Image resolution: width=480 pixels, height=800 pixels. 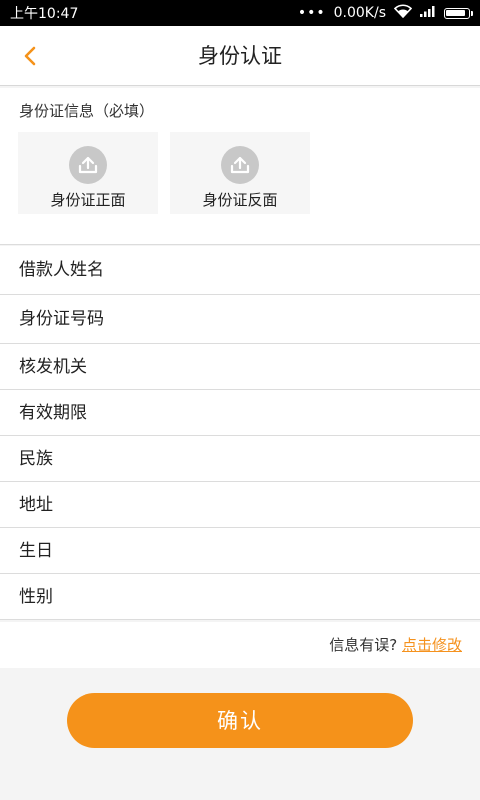 I want to click on field-ethnicity: 民族, so click(x=240, y=459).